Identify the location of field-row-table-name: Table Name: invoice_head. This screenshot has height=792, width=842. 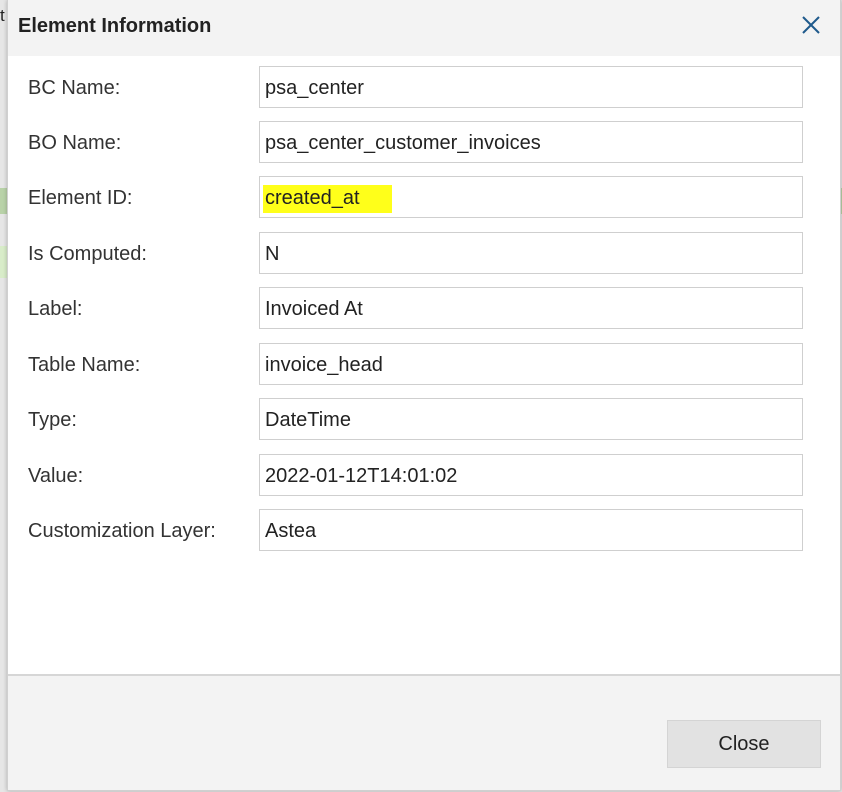
(424, 366).